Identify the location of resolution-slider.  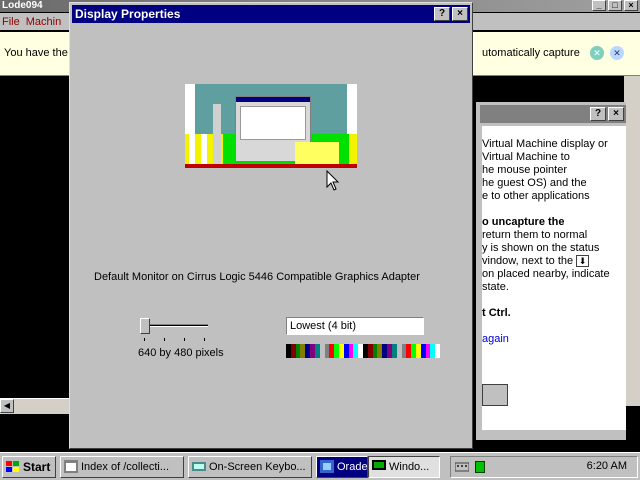
(175, 329).